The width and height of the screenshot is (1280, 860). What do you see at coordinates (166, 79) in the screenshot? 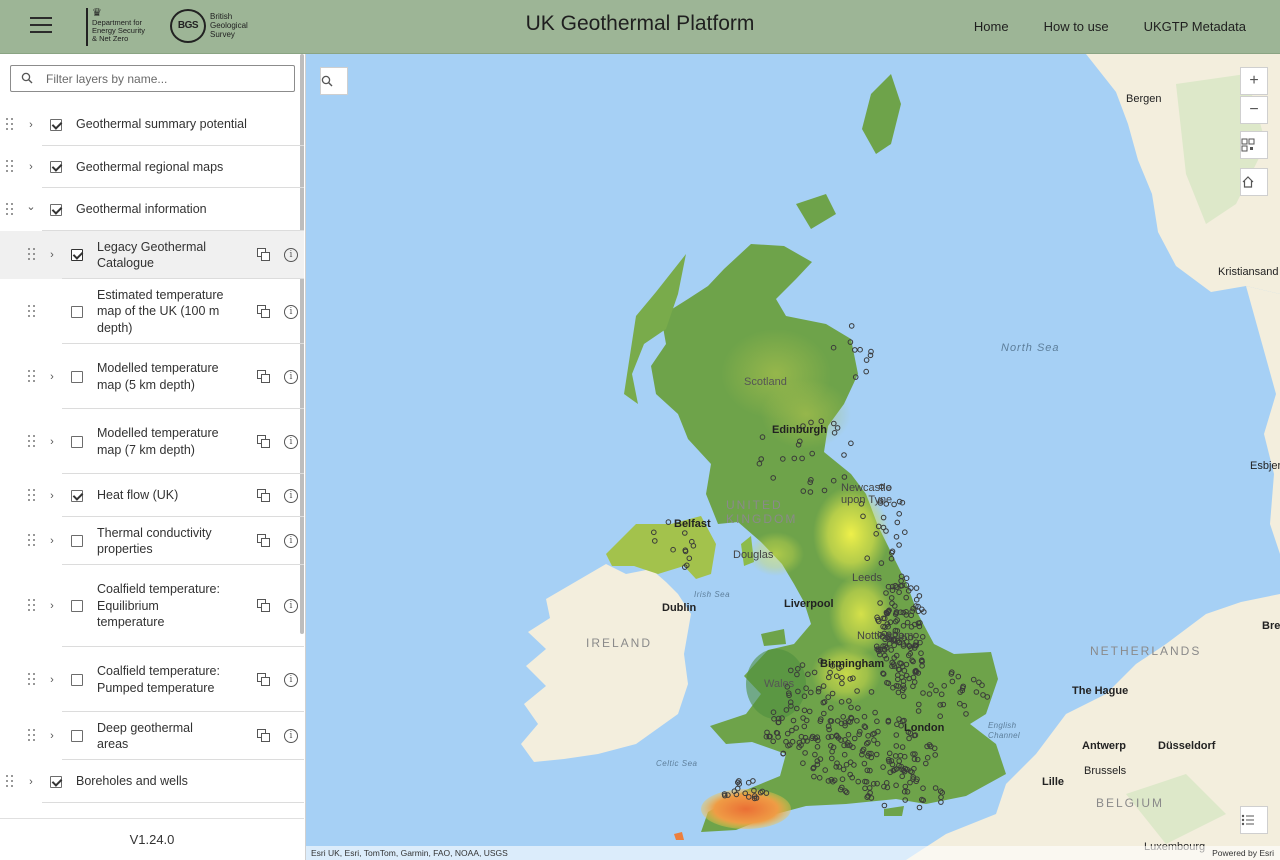
I see `filter-layers-input` at bounding box center [166, 79].